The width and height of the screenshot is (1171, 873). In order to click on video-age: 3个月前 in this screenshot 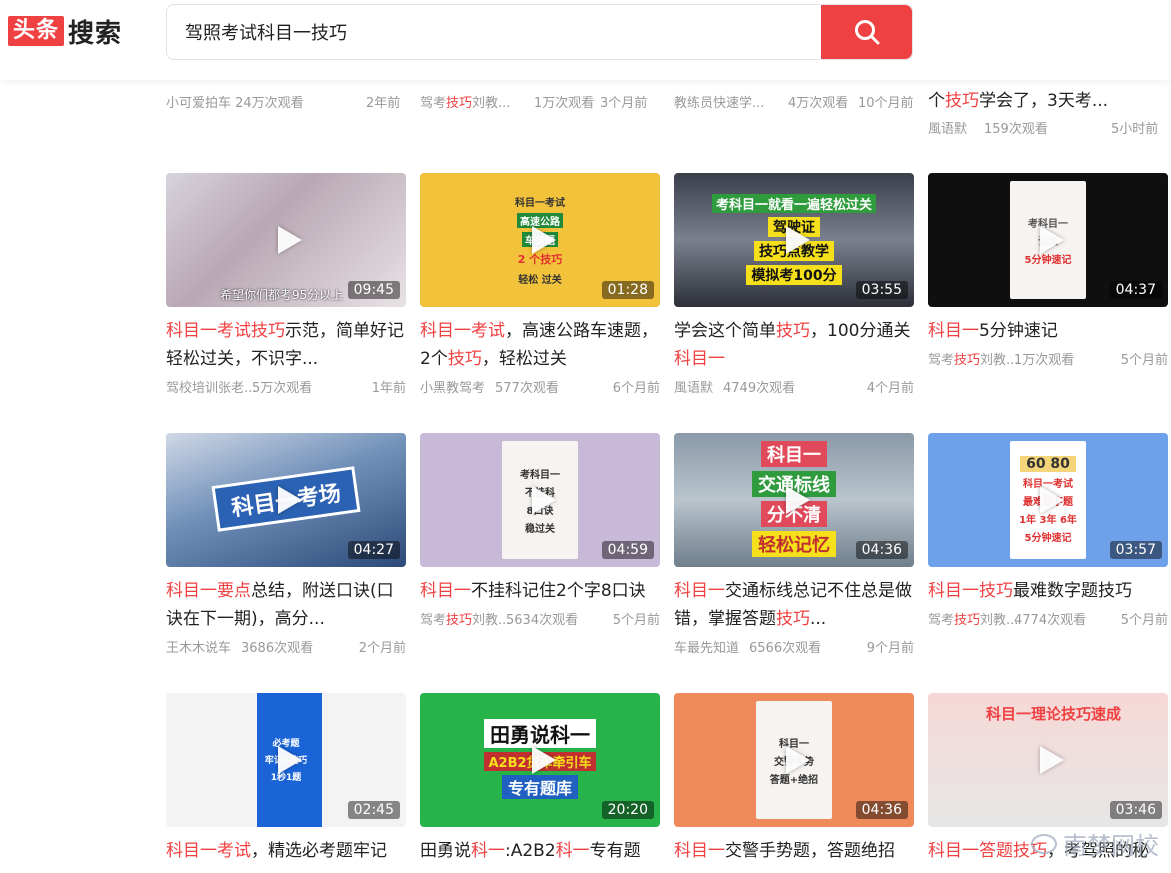, I will do `click(624, 103)`.